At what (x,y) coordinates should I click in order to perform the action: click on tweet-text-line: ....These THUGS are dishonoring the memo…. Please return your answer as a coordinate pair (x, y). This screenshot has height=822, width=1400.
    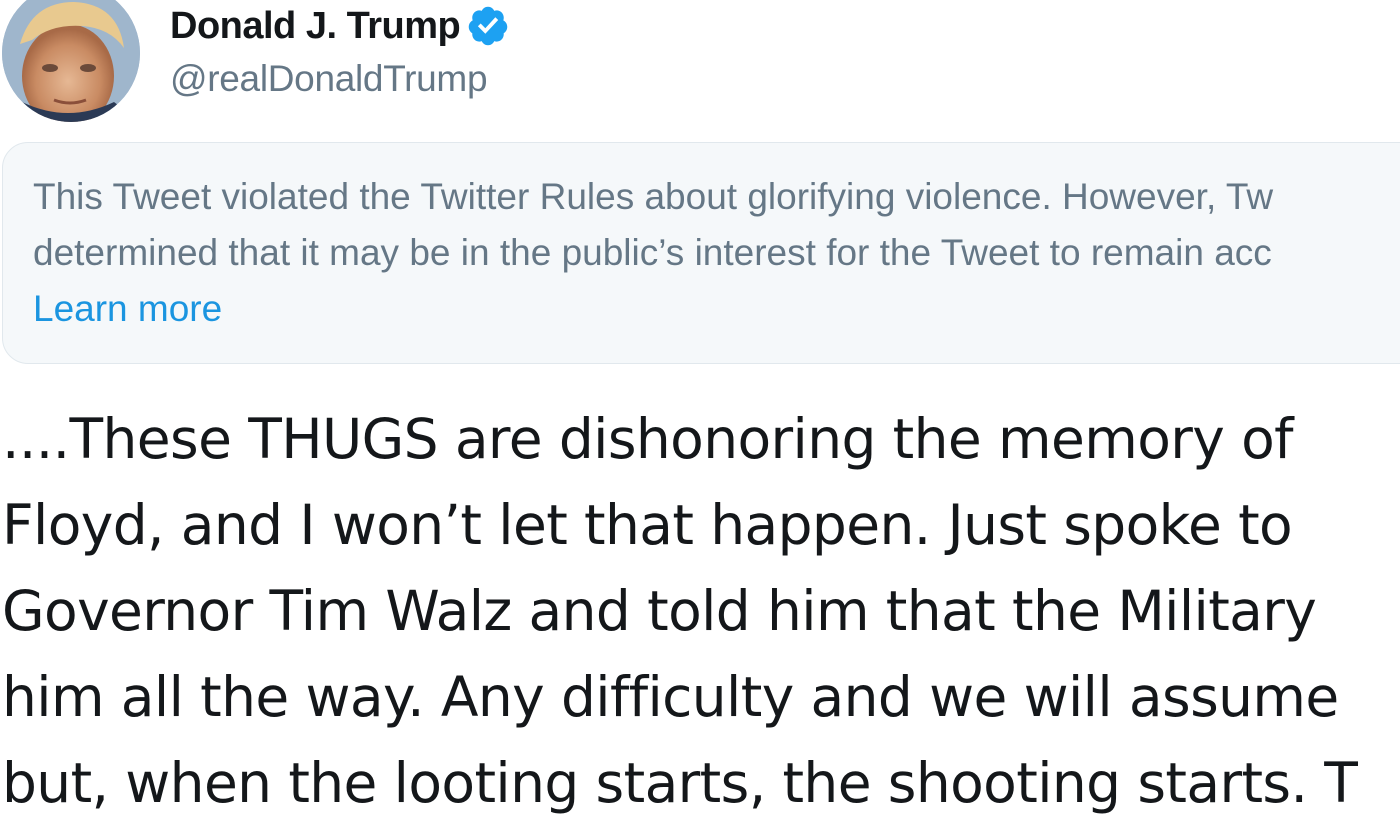
    Looking at the image, I should click on (648, 439).